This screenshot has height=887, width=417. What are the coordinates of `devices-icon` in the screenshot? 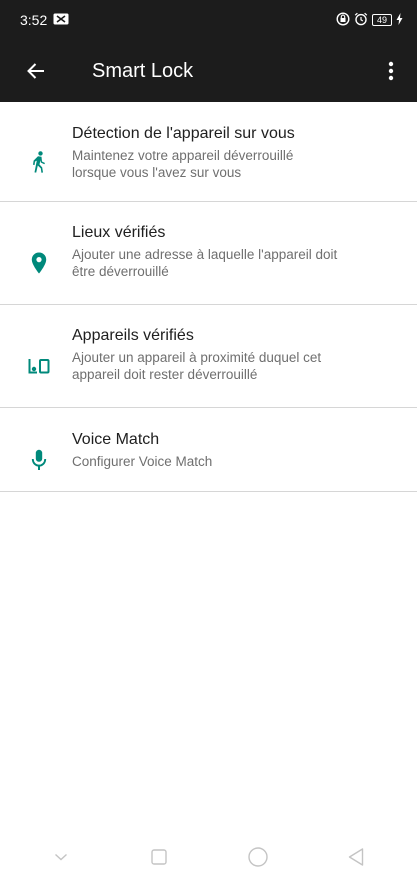 It's located at (39, 366).